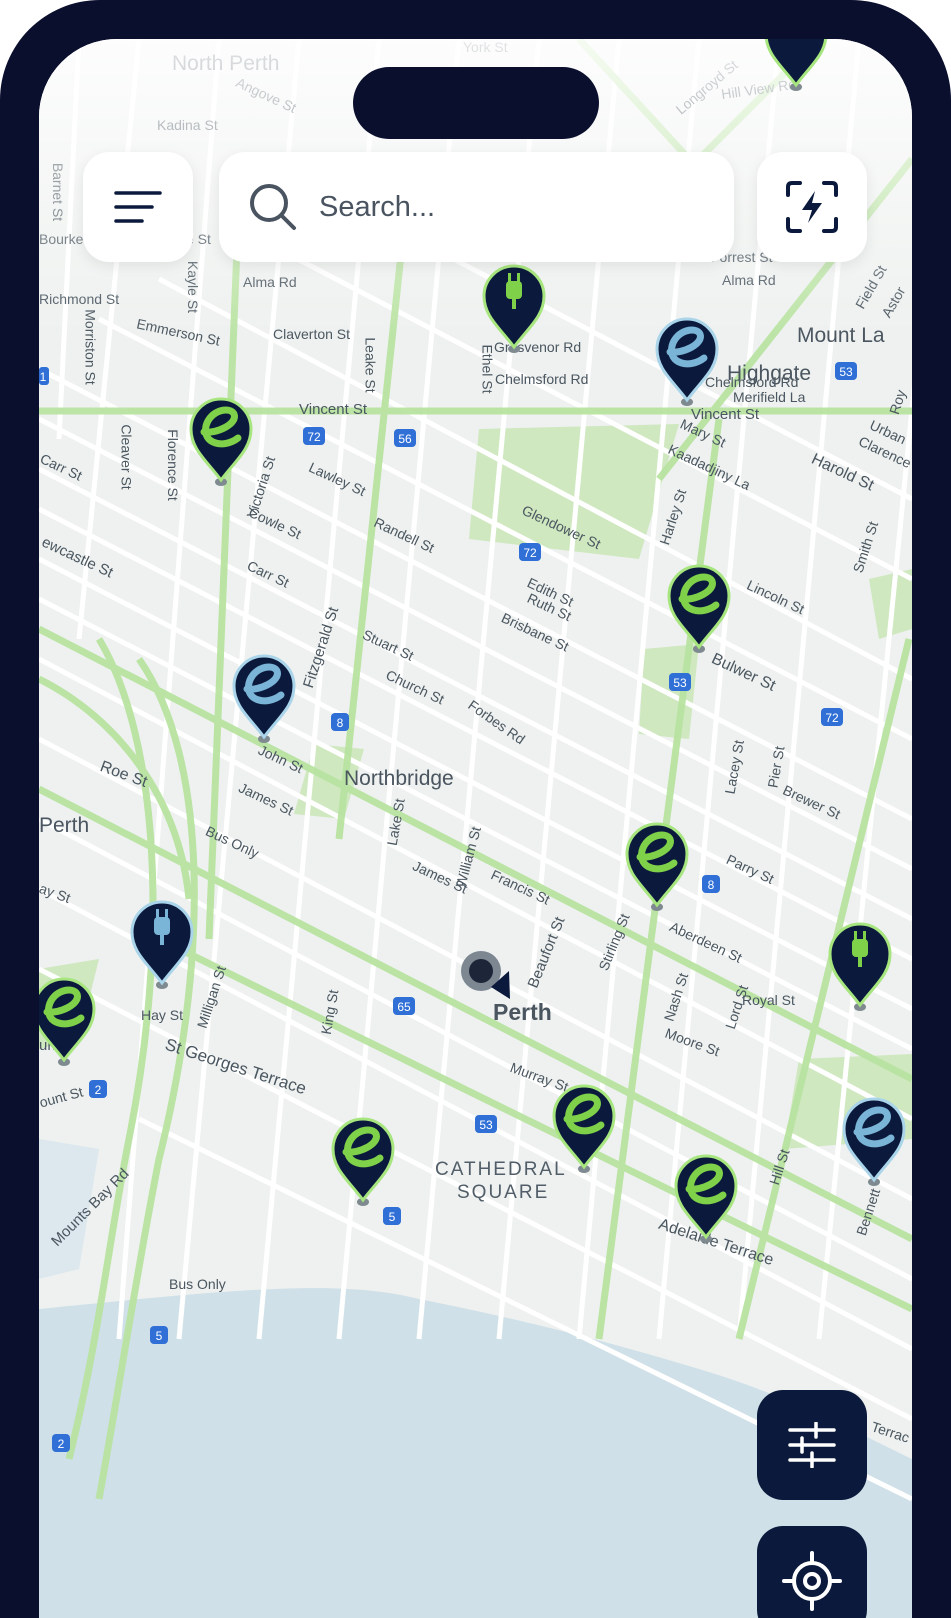 The width and height of the screenshot is (951, 1618). I want to click on svg-text: 65, so click(404, 1007).